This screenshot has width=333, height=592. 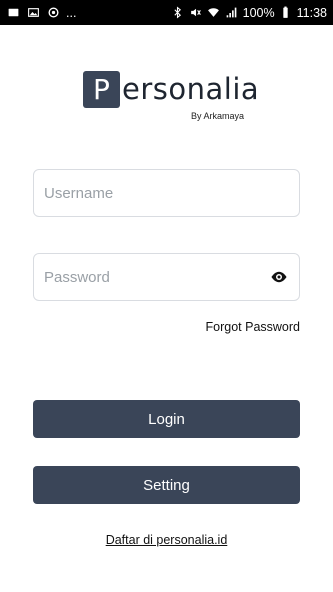 What do you see at coordinates (166, 419) in the screenshot?
I see `login-button: Login` at bounding box center [166, 419].